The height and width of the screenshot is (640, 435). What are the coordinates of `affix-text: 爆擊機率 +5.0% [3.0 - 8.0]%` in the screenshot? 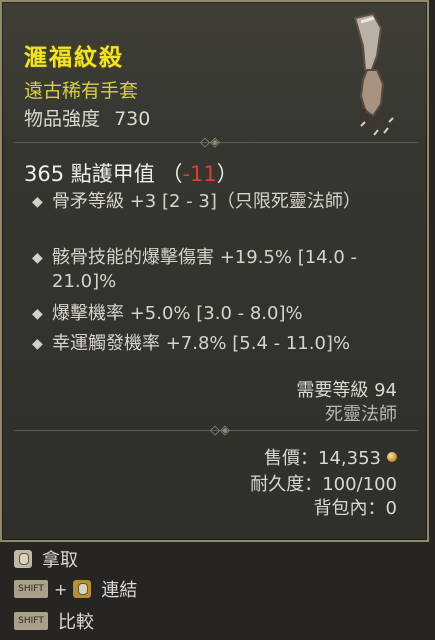 It's located at (177, 313).